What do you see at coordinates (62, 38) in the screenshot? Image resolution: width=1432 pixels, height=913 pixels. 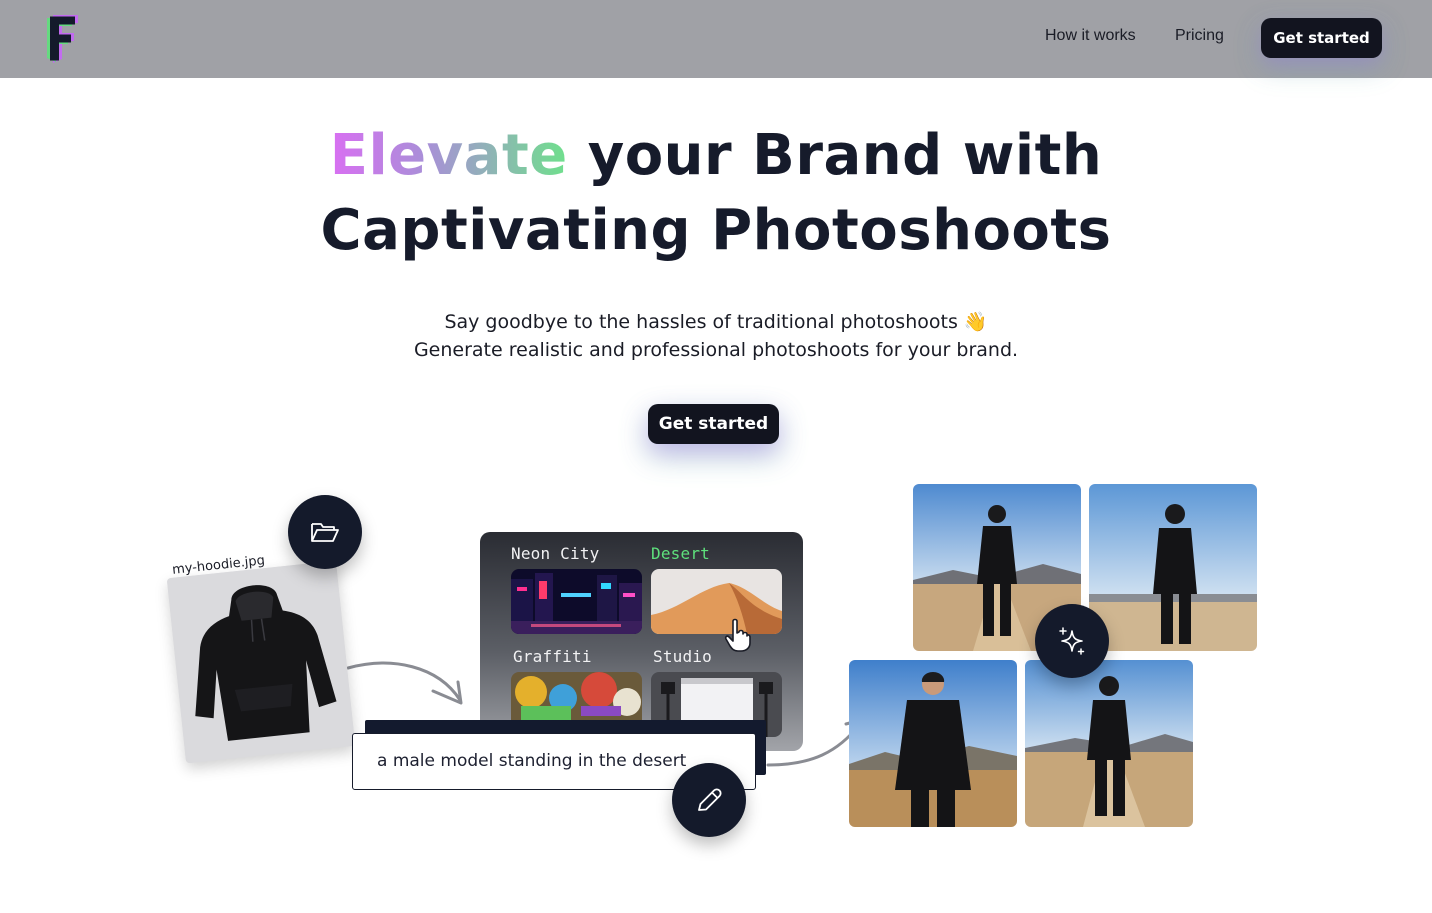 I see `f-logo-icon` at bounding box center [62, 38].